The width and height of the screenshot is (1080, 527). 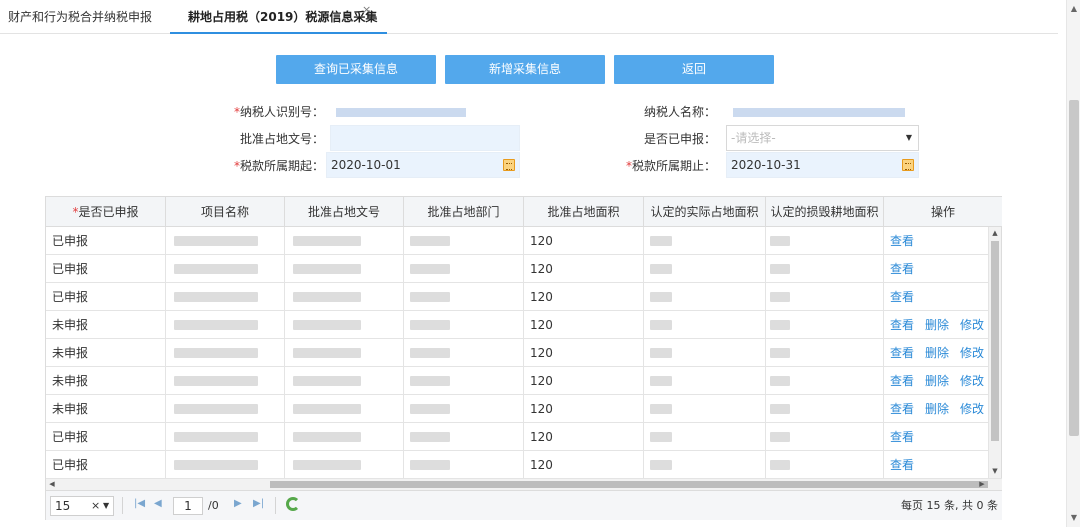 I want to click on declared-select: -请选择- ▼, so click(x=822, y=138).